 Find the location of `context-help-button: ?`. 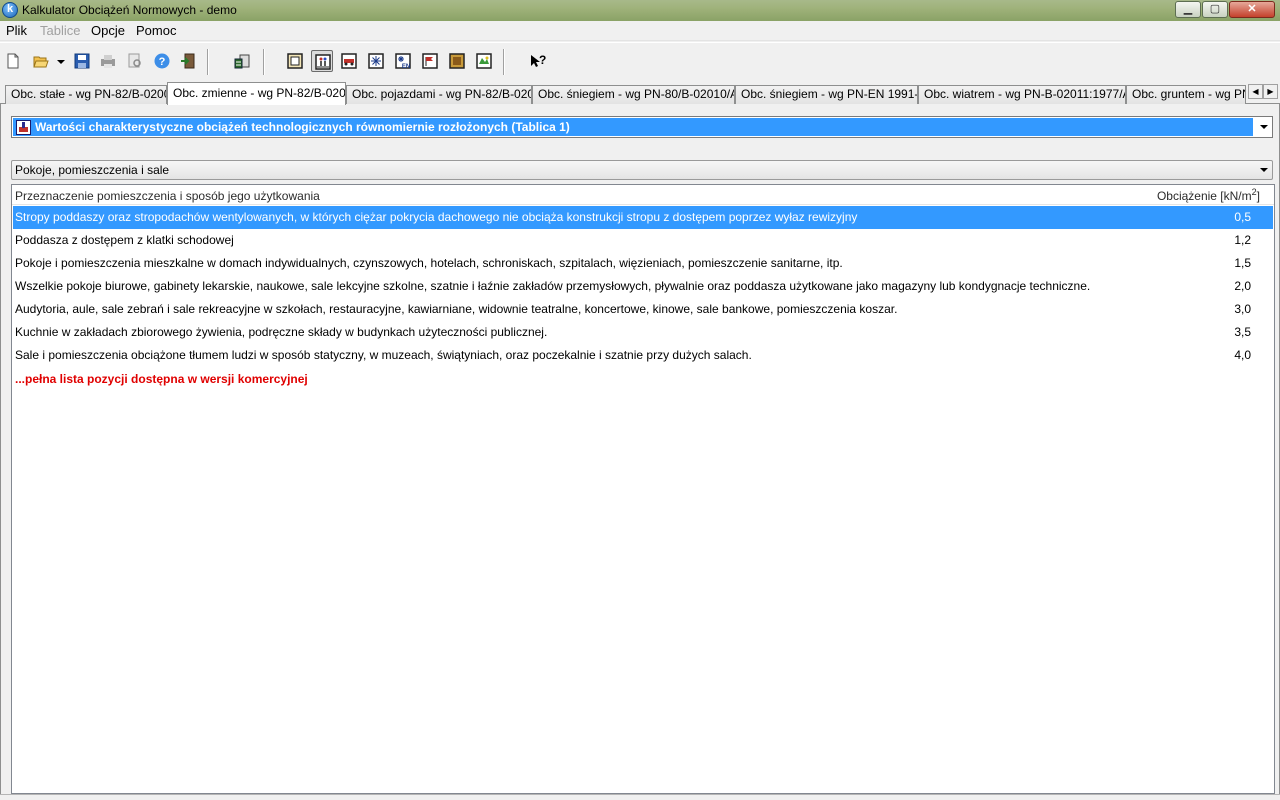

context-help-button: ? is located at coordinates (537, 61).